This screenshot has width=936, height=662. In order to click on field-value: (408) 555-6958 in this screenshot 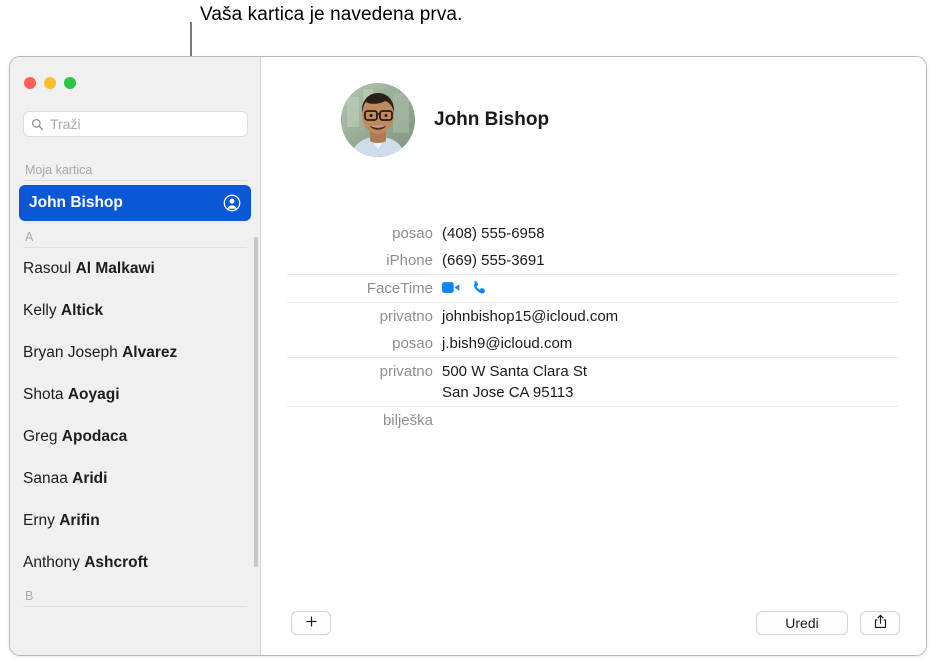, I will do `click(493, 233)`.